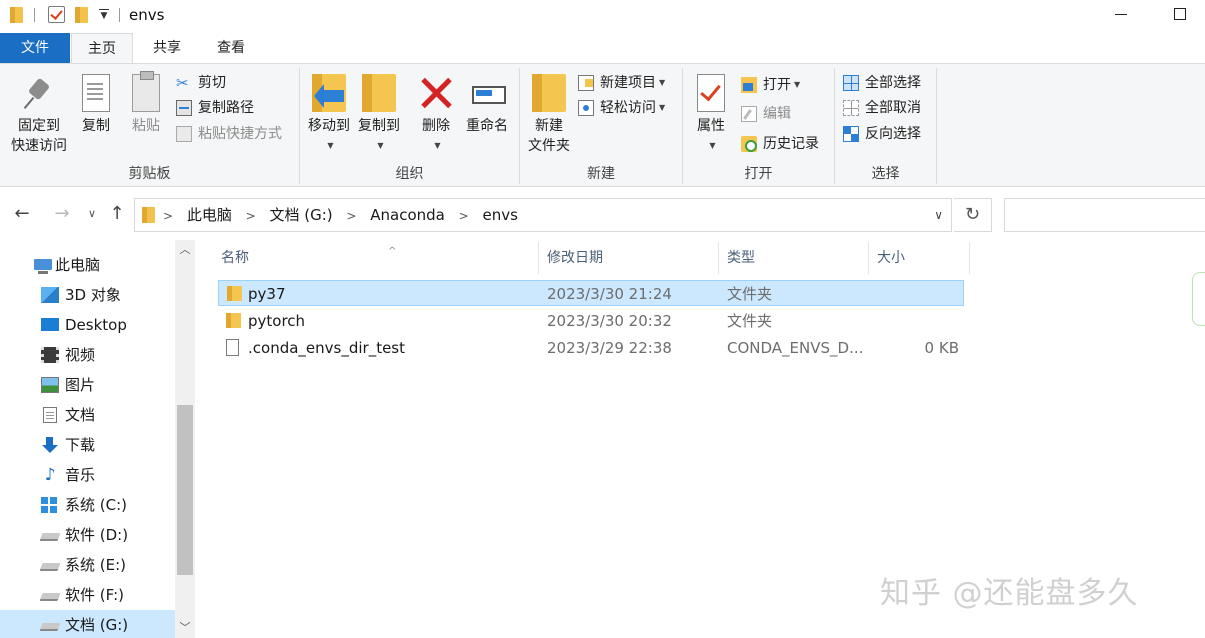 The width and height of the screenshot is (1205, 638). I want to click on recent-locations-chevron-icon: ∨, so click(92, 214).